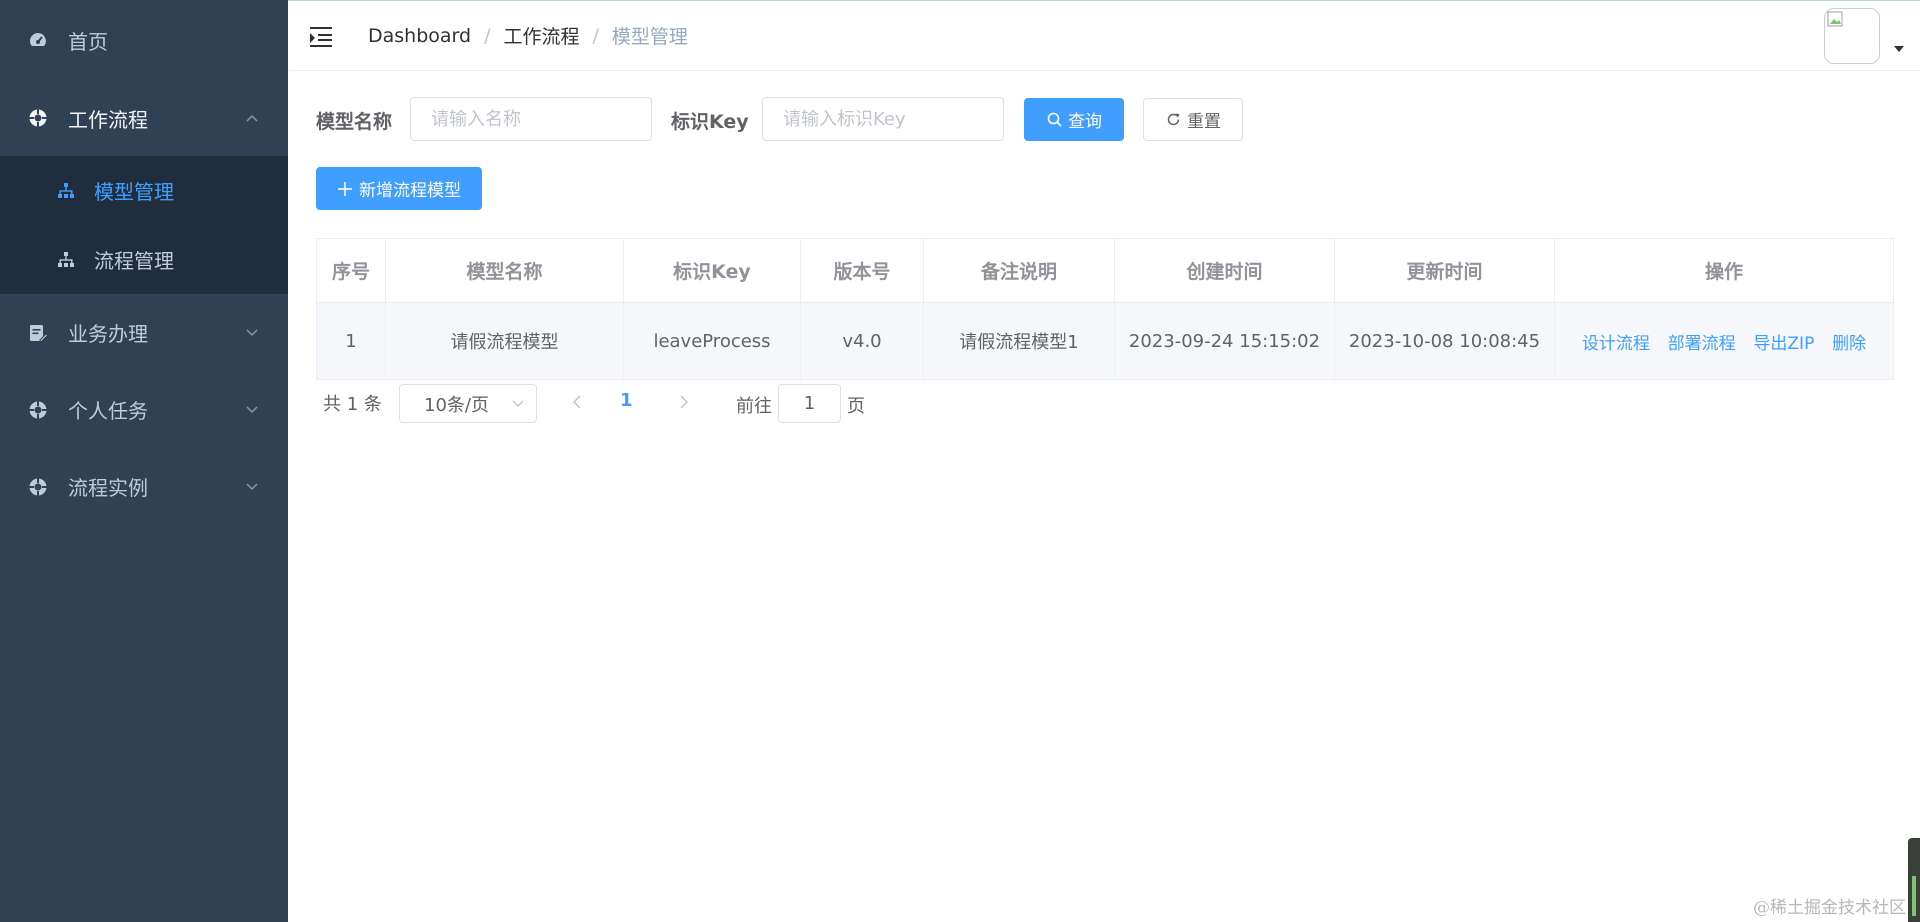 The image size is (1920, 922). I want to click on model-name-input, so click(531, 119).